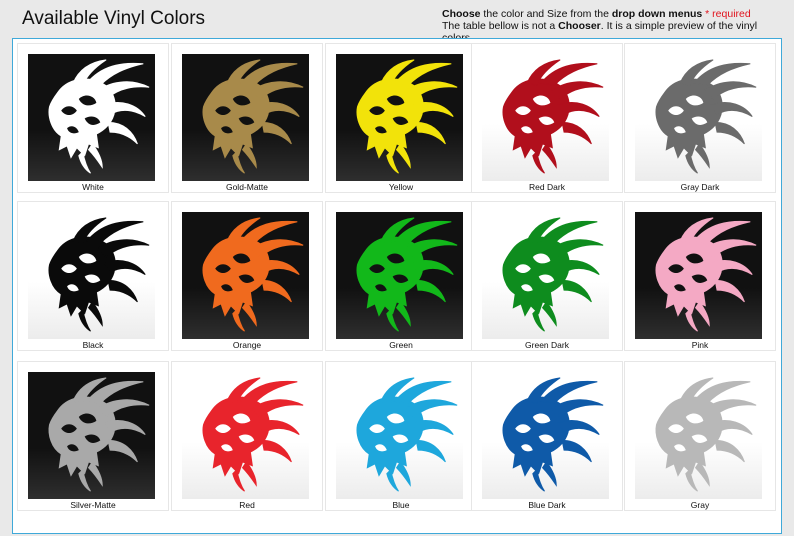  What do you see at coordinates (247, 187) in the screenshot?
I see `swatch-label: Gold-Matte` at bounding box center [247, 187].